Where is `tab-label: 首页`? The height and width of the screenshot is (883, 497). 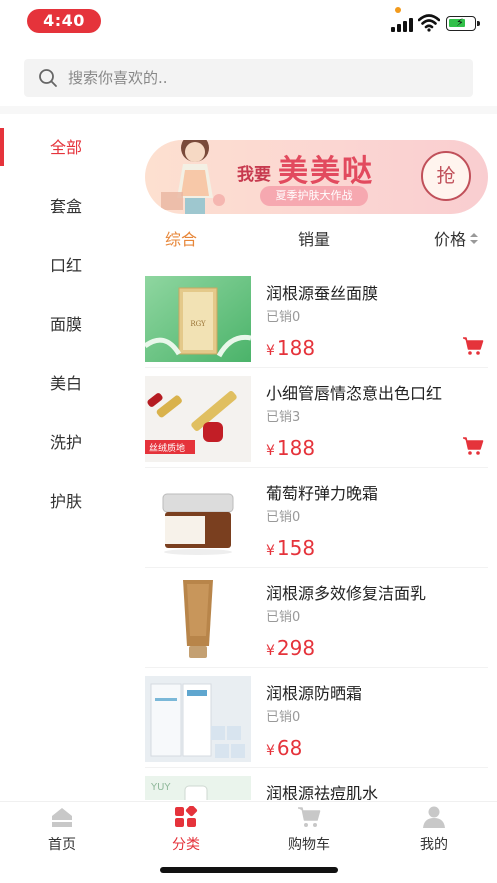
tab-label: 首页 is located at coordinates (62, 845).